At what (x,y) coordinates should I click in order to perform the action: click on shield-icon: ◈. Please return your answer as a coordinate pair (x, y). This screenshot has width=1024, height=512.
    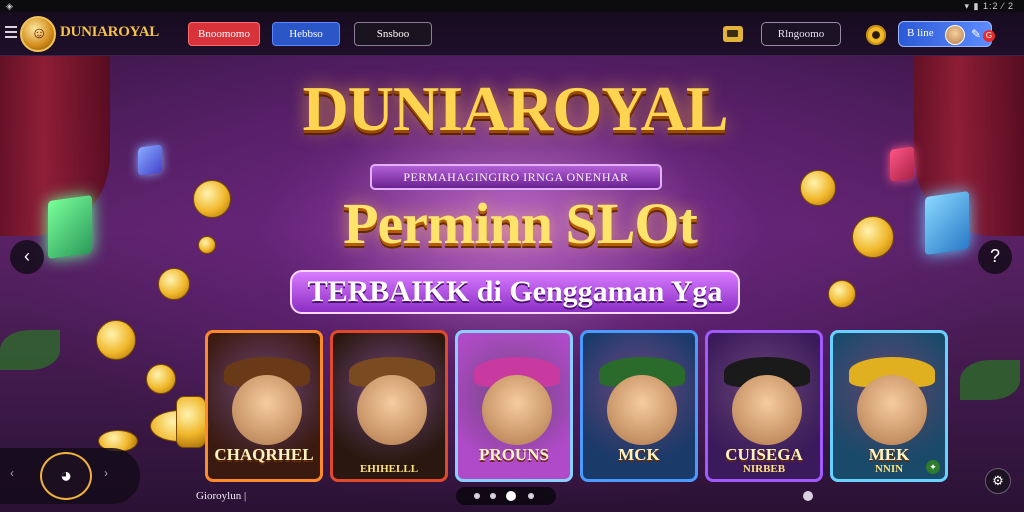
    Looking at the image, I should click on (9, 6).